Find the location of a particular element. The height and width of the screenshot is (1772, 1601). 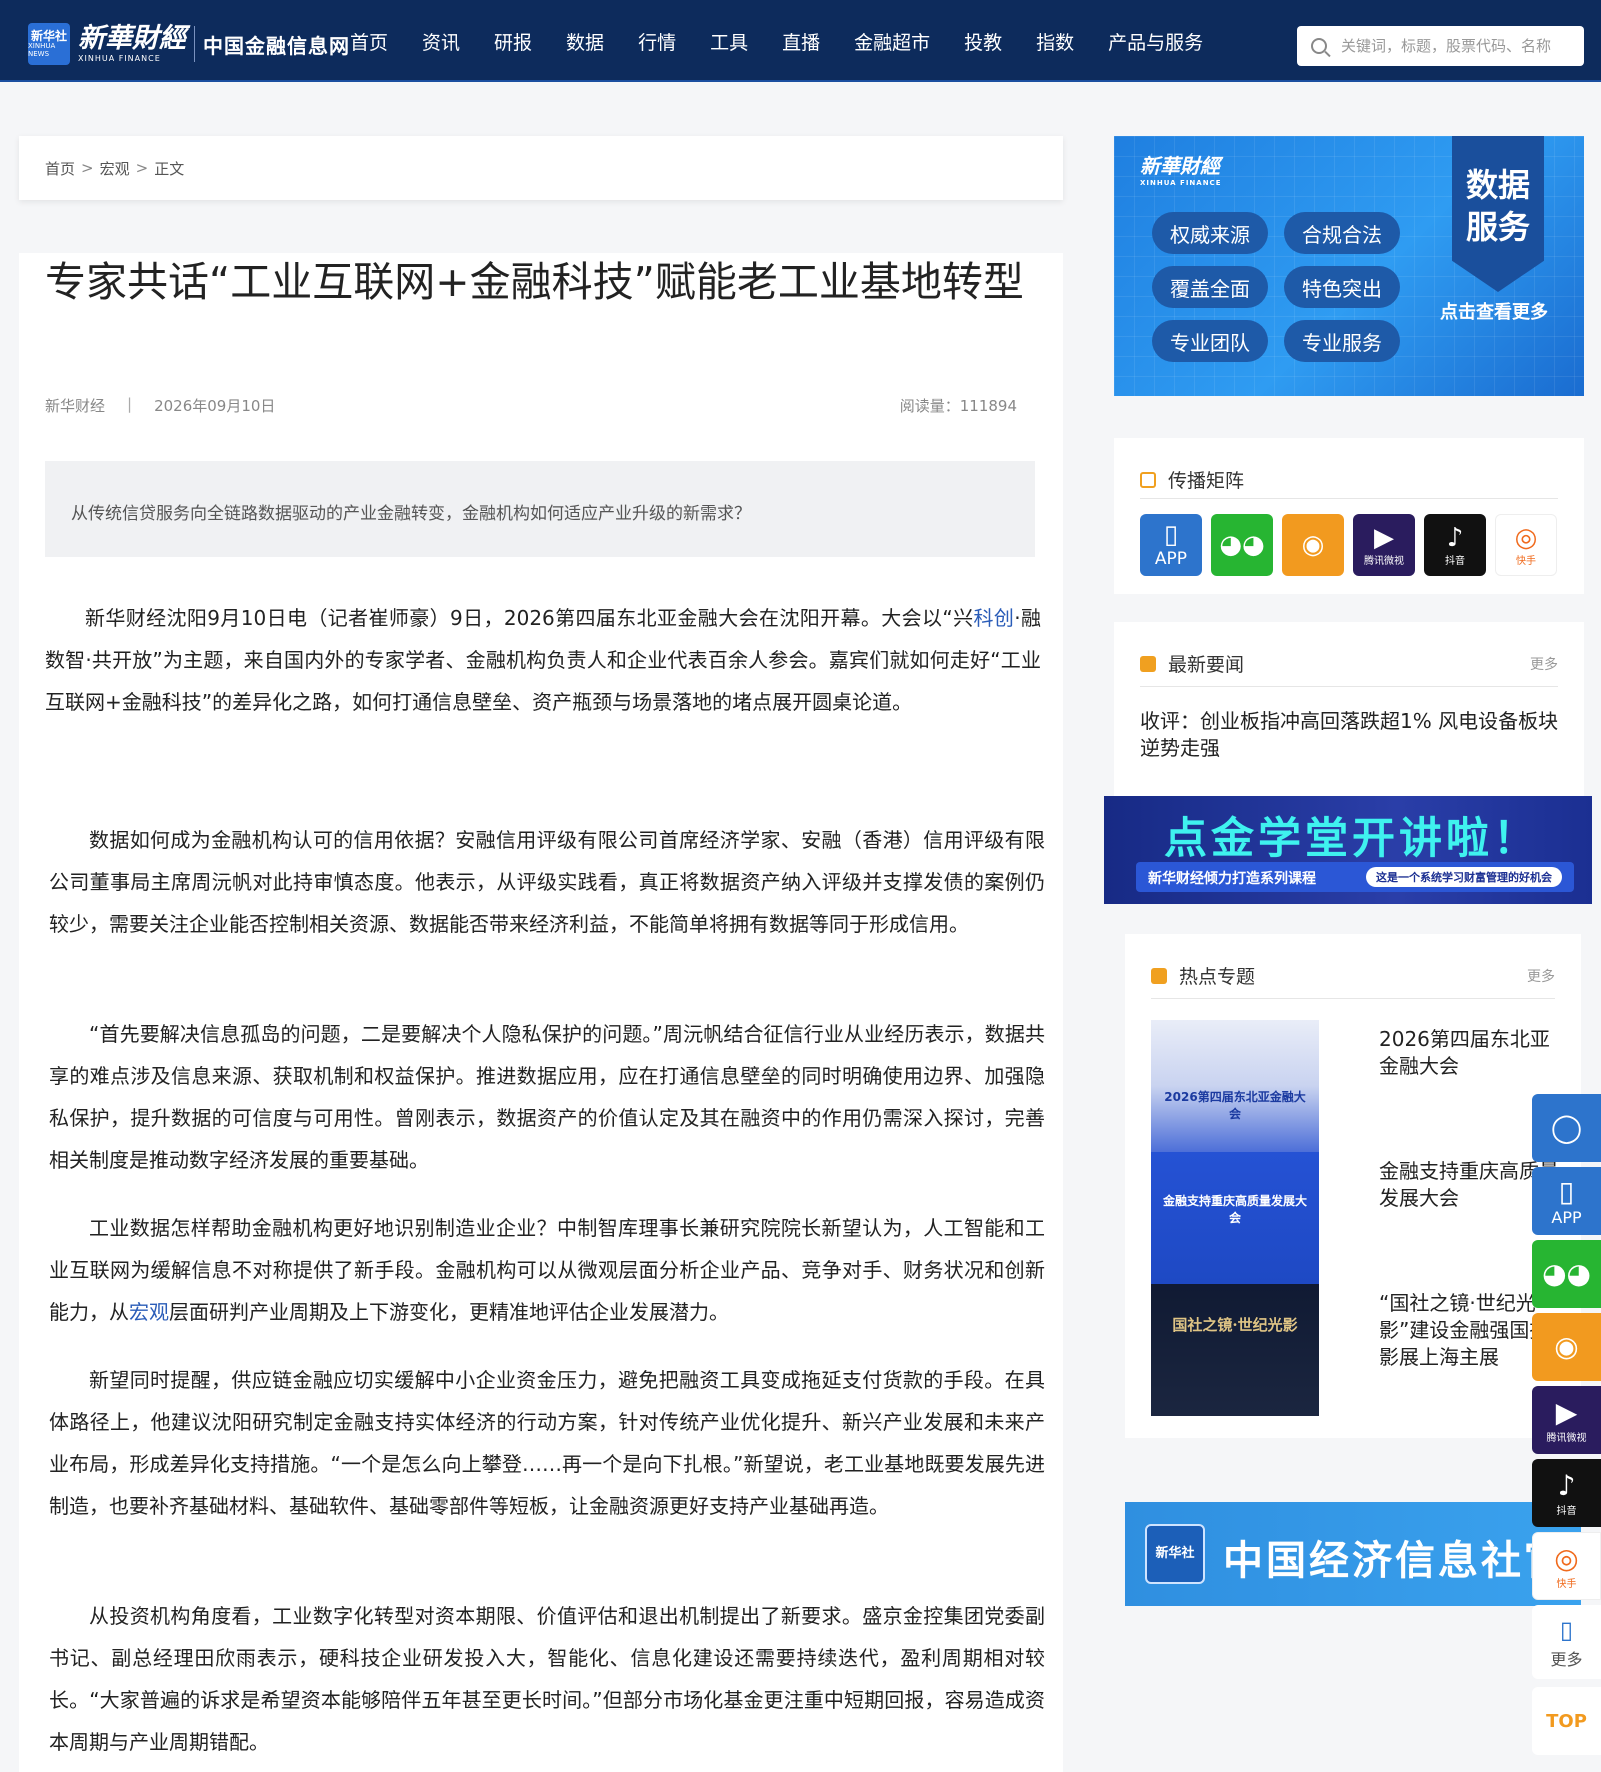

float-kuaishou-button: ◎ 快手 is located at coordinates (1566, 1566).